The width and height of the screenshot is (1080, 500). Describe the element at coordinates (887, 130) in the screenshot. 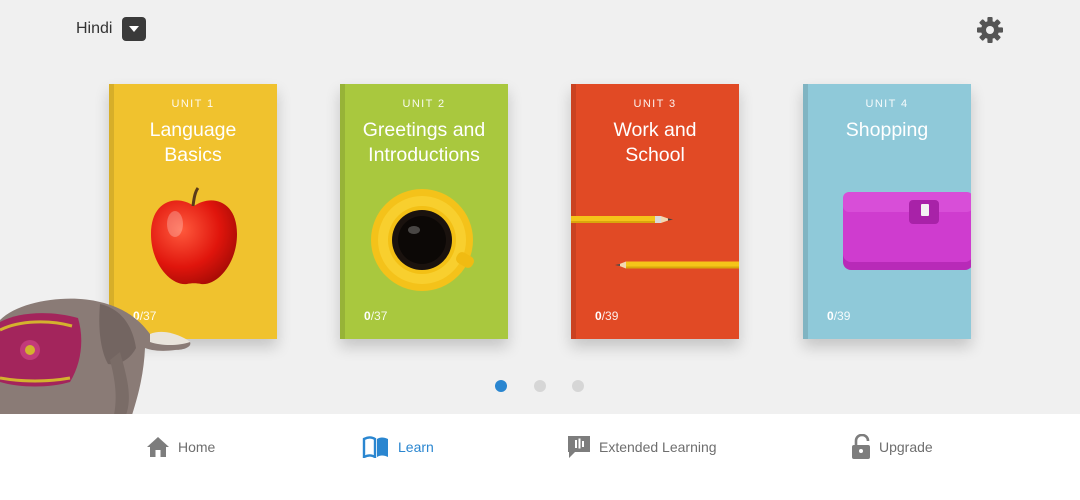

I see `unit-title: Shopping` at that location.